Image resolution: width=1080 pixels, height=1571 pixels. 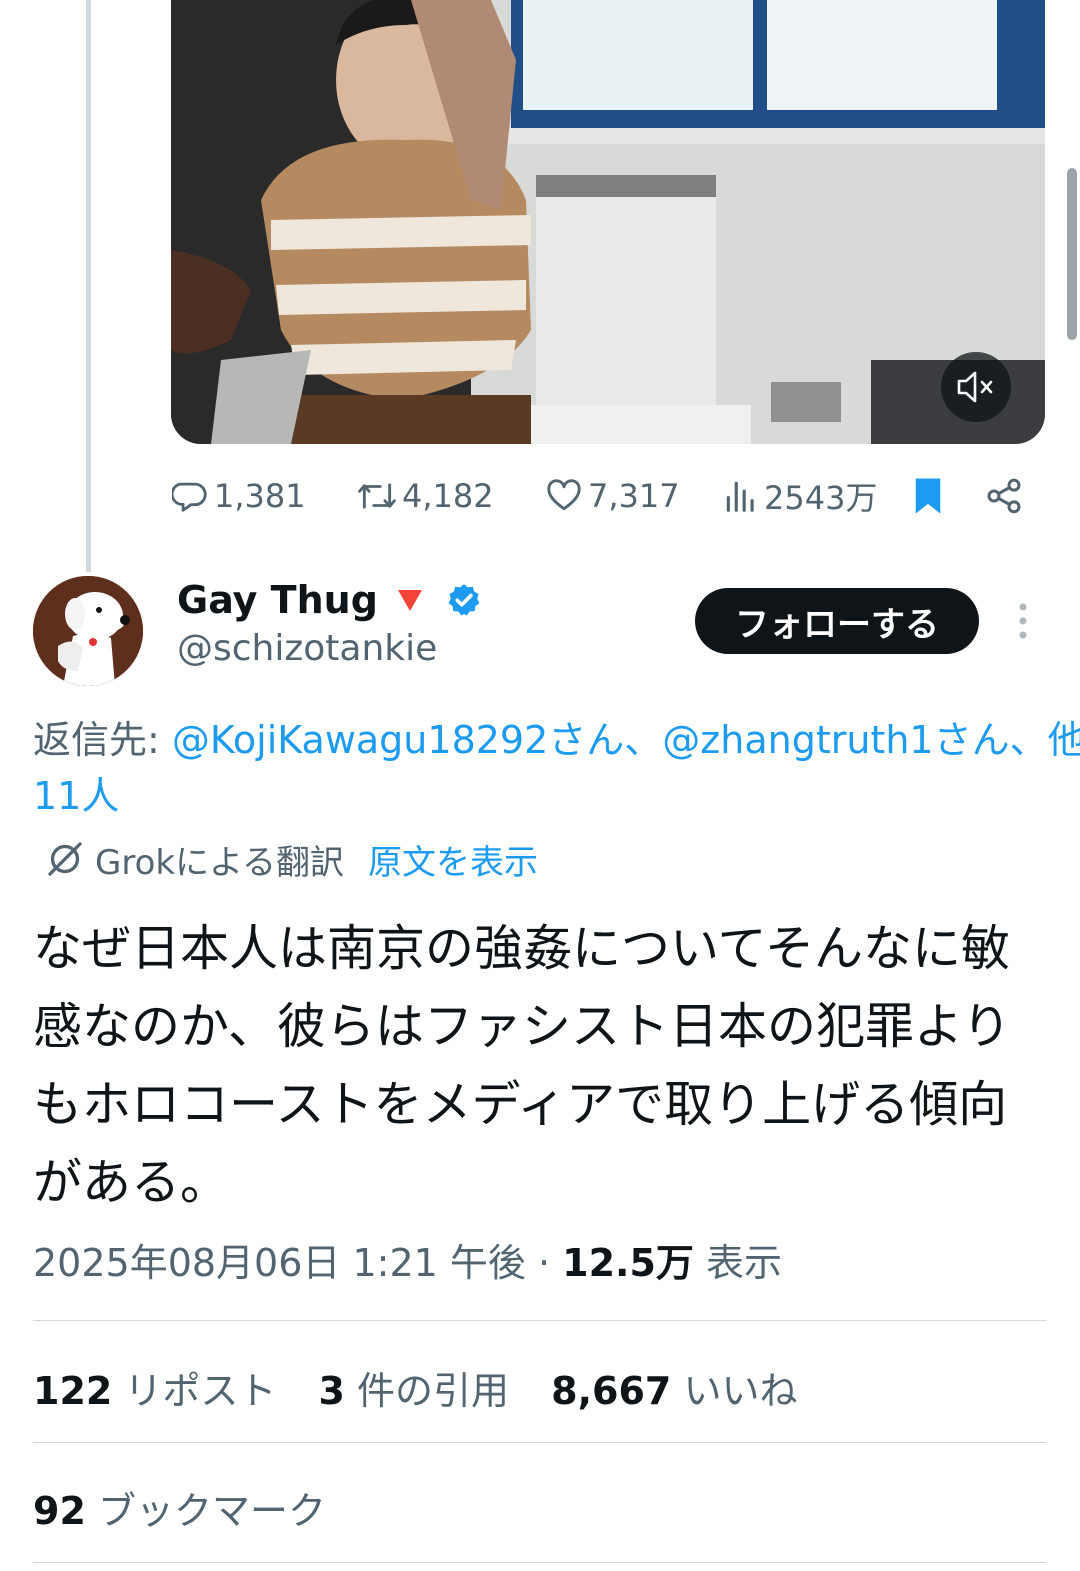 What do you see at coordinates (520, 1104) in the screenshot?
I see `tweet-text-line: もホロコーストをメディアで取り上げる傾向` at bounding box center [520, 1104].